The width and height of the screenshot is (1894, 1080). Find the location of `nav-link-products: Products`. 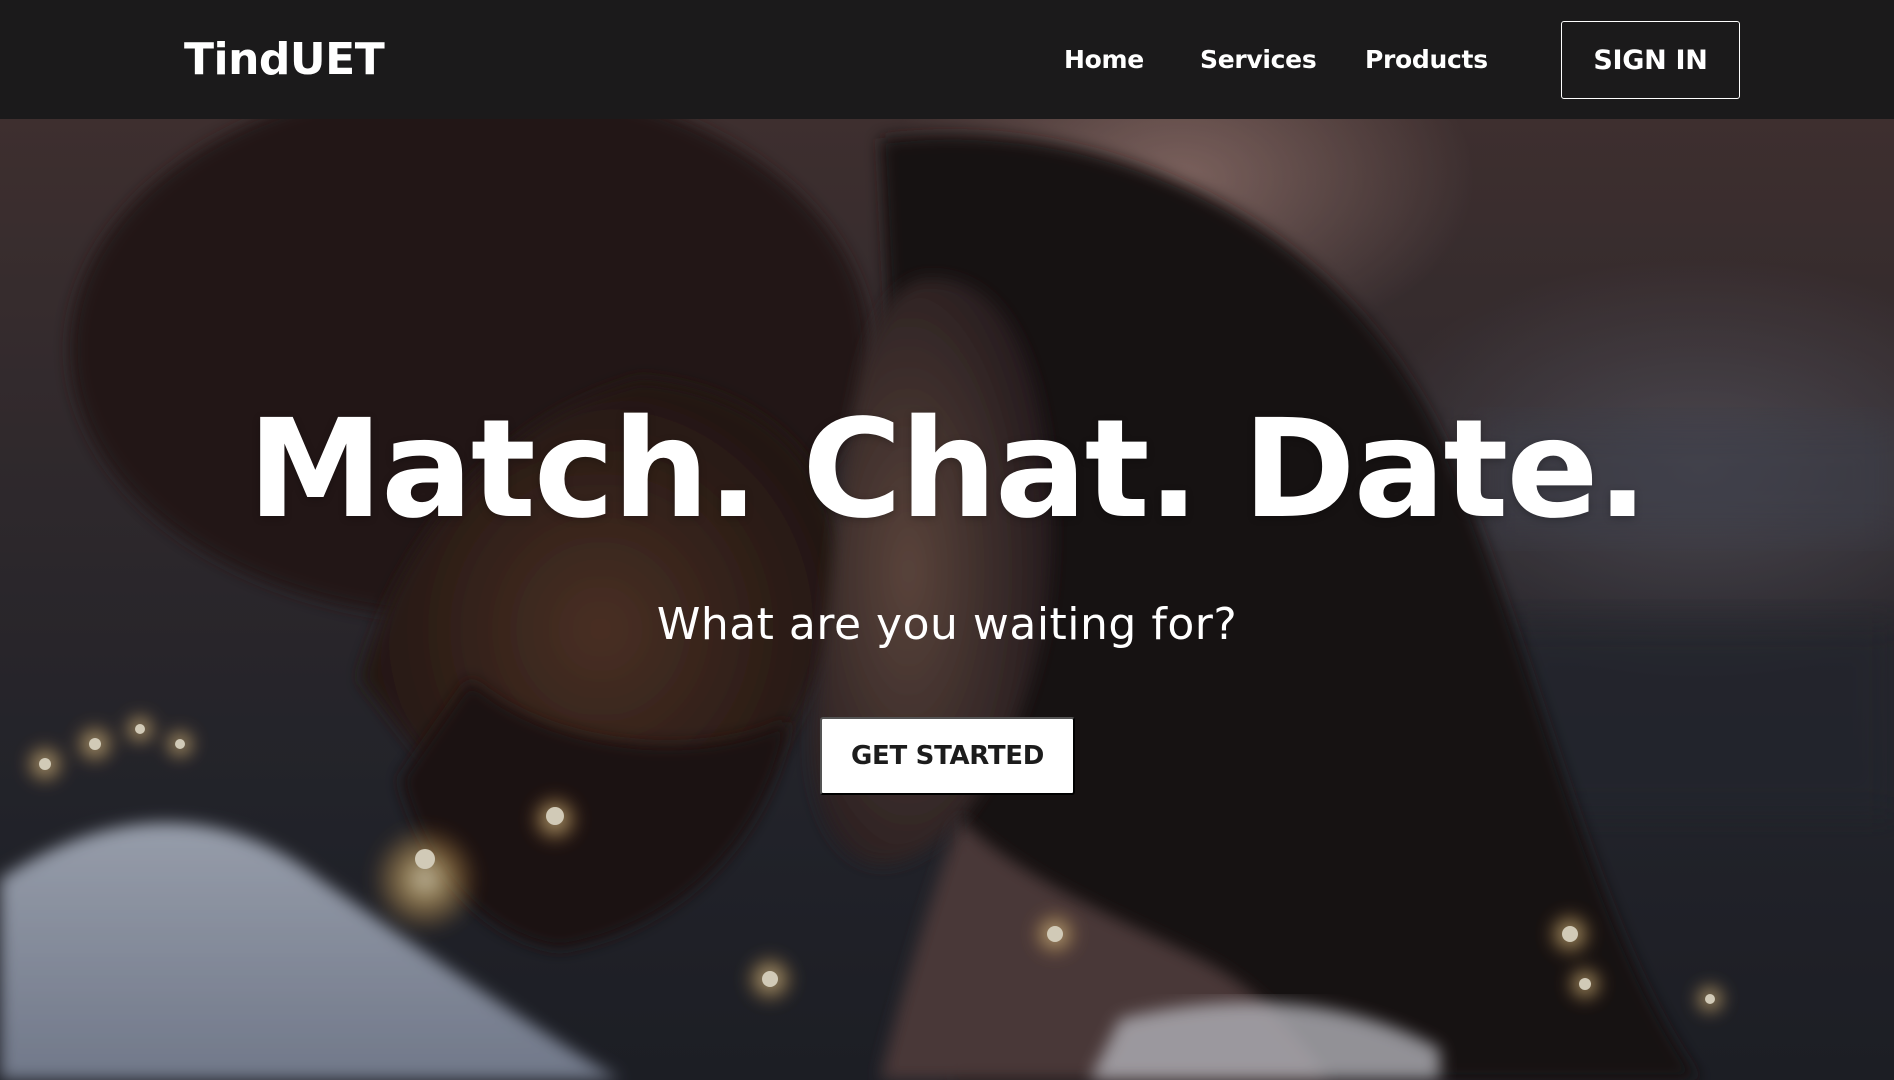

nav-link-products: Products is located at coordinates (1426, 60).